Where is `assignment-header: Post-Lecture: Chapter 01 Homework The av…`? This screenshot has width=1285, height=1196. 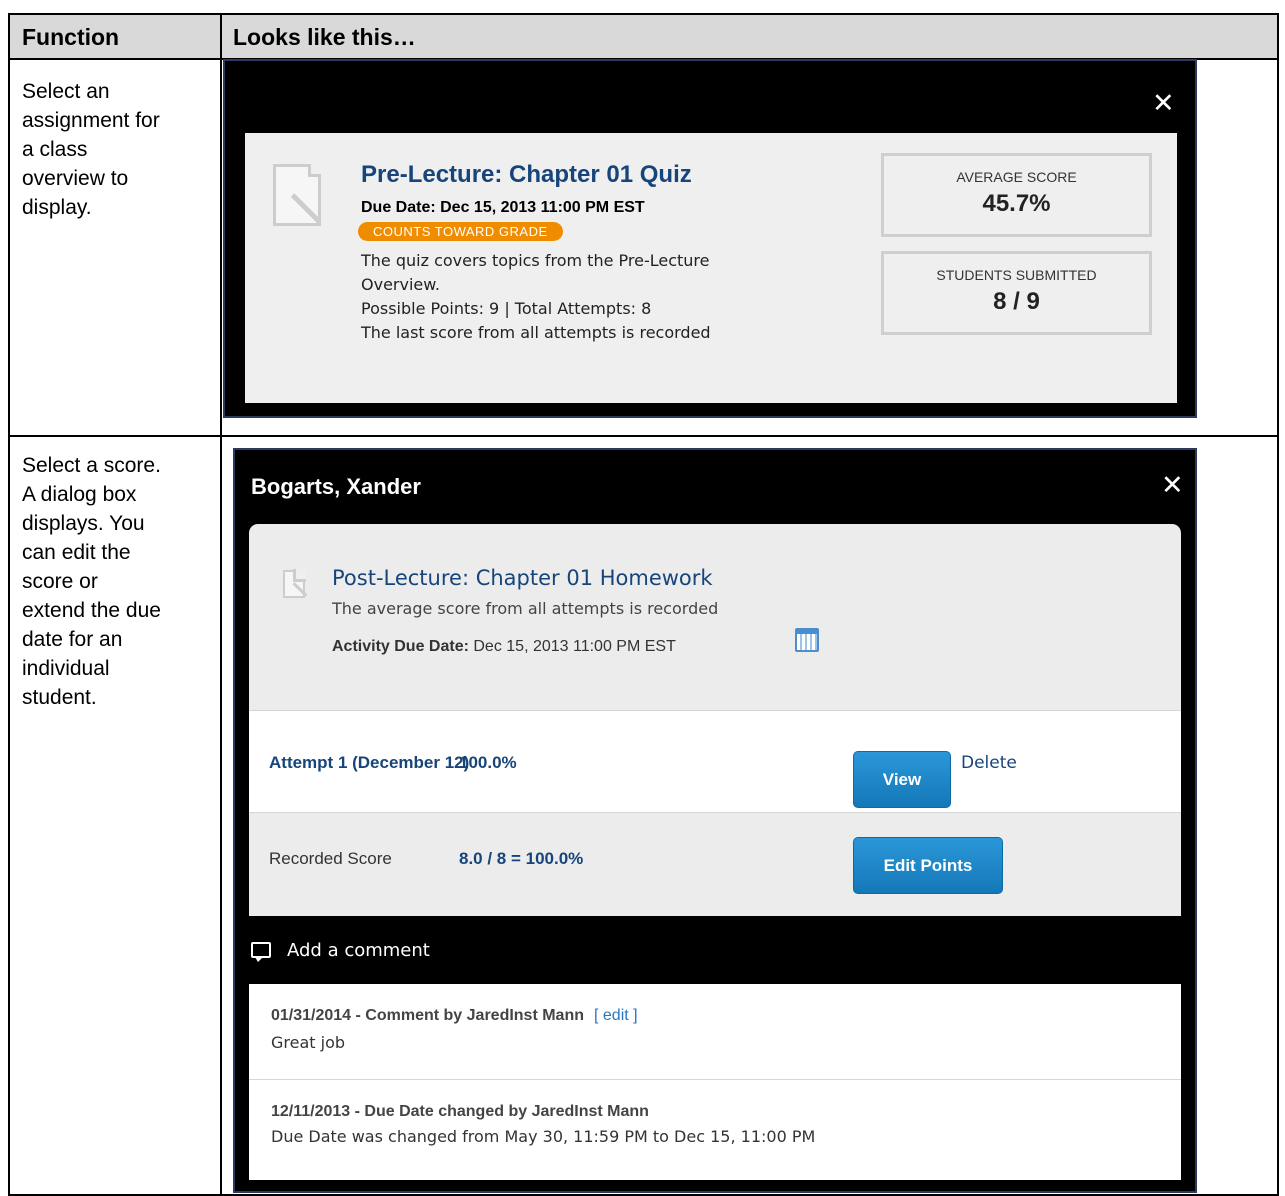 assignment-header: Post-Lecture: Chapter 01 Homework The av… is located at coordinates (715, 617).